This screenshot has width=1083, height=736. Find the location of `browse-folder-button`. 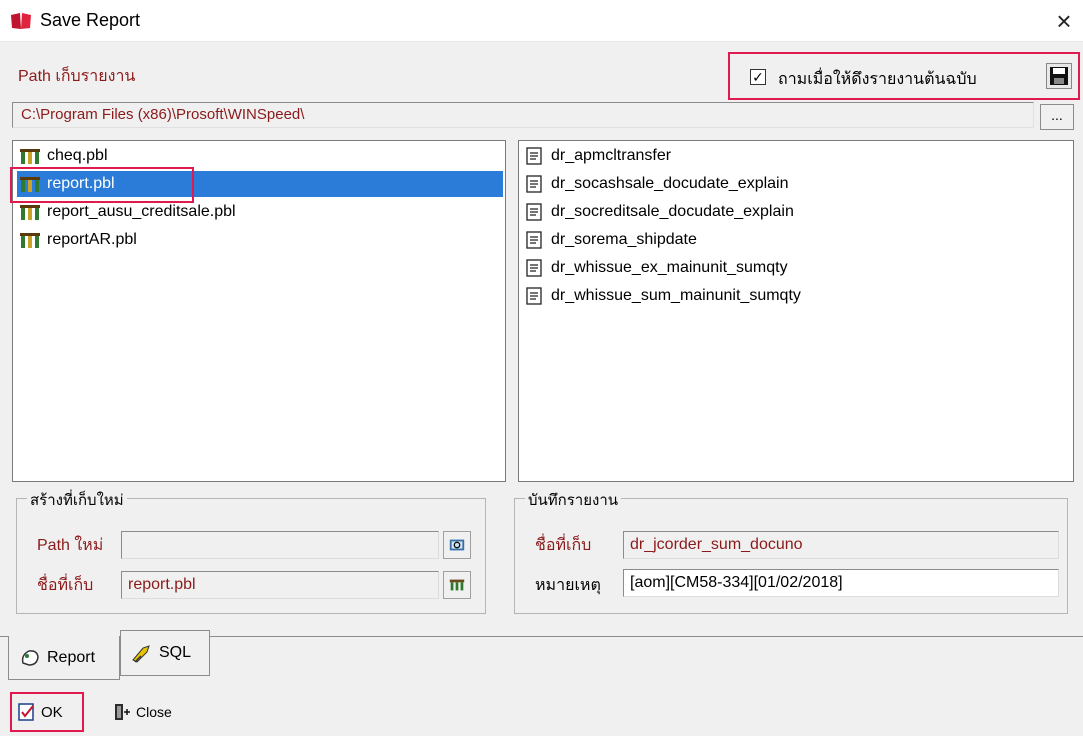

browse-folder-button is located at coordinates (457, 545).